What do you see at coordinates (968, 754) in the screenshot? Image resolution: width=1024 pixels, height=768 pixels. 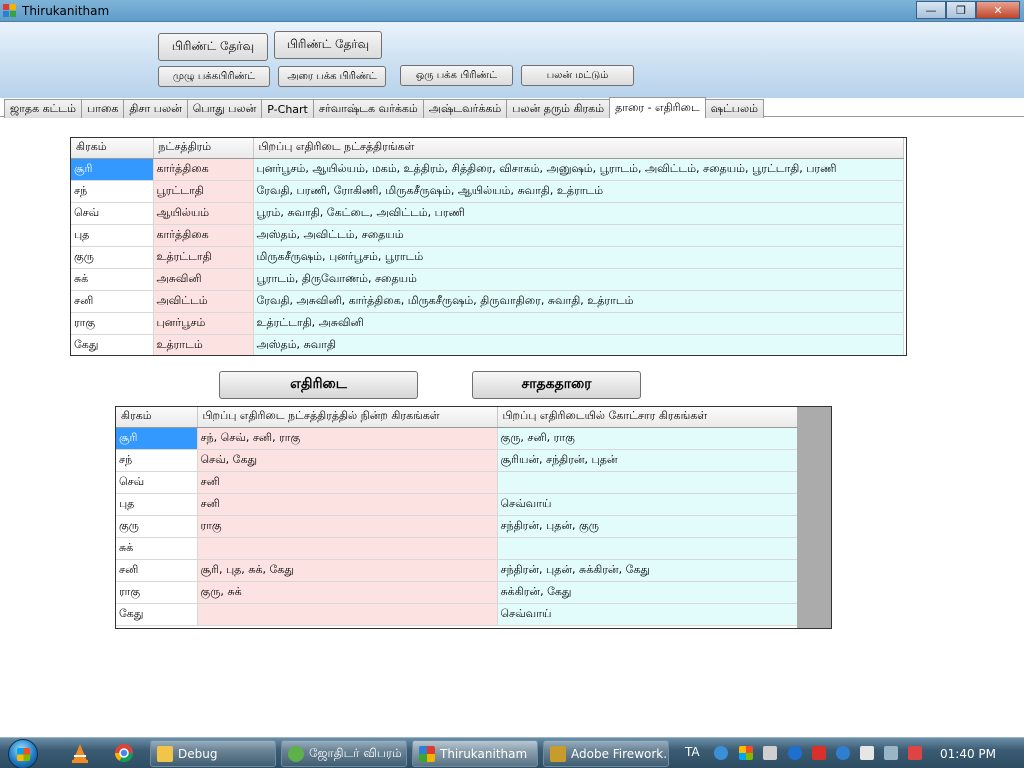 I see `clock: 01:40 PM` at bounding box center [968, 754].